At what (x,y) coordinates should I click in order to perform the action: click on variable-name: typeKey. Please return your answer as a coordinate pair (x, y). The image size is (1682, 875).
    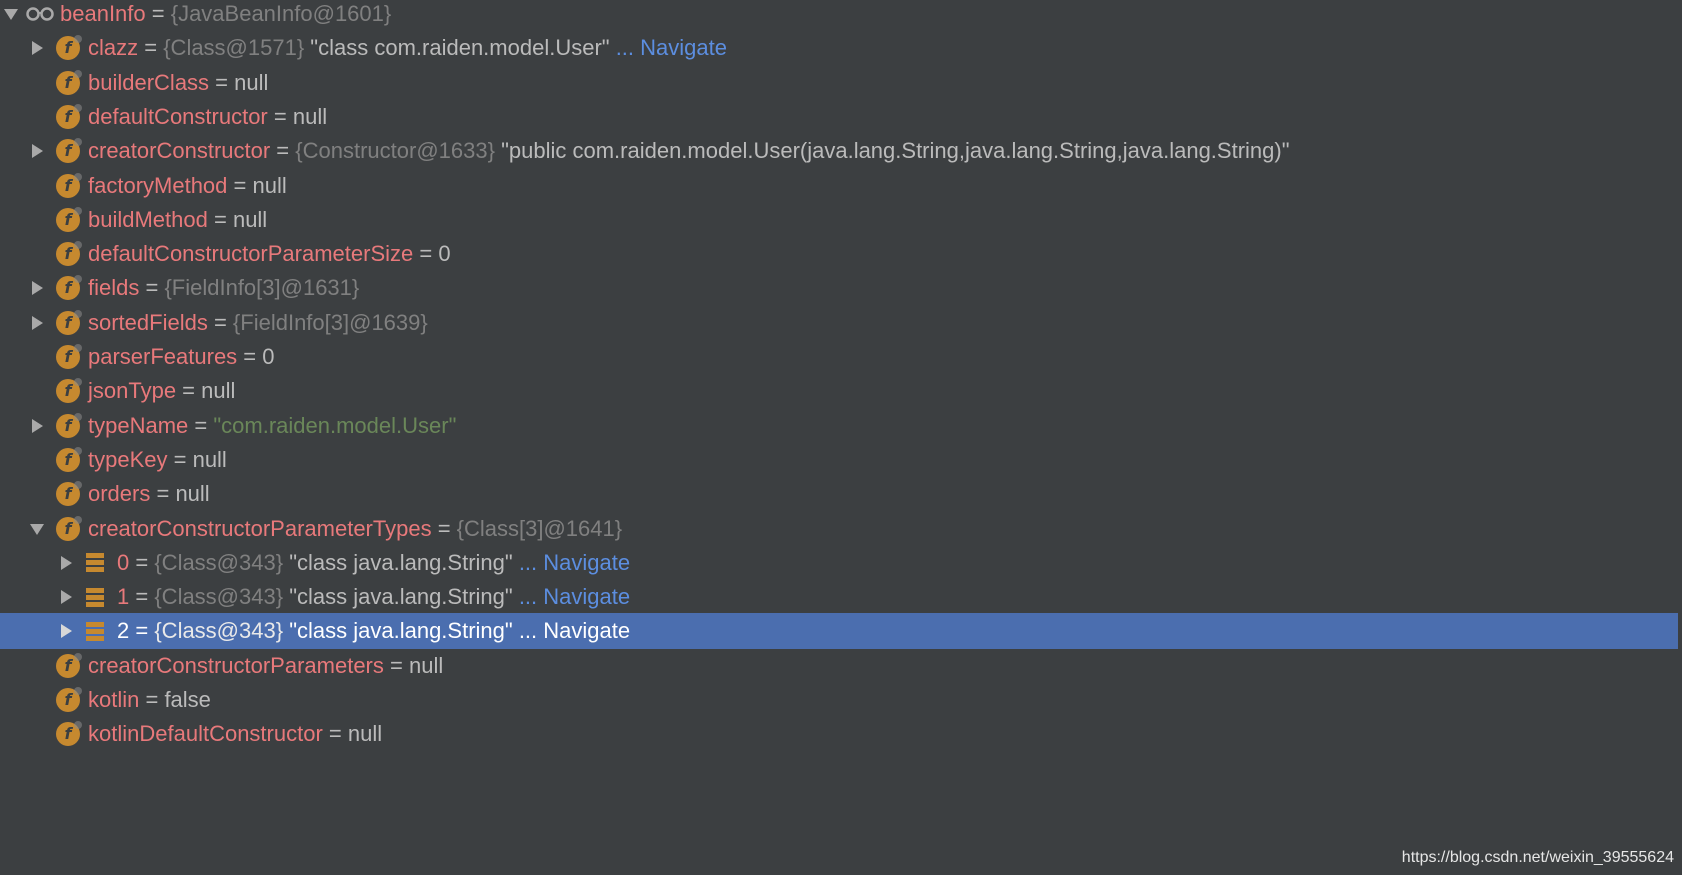
    Looking at the image, I should click on (128, 459).